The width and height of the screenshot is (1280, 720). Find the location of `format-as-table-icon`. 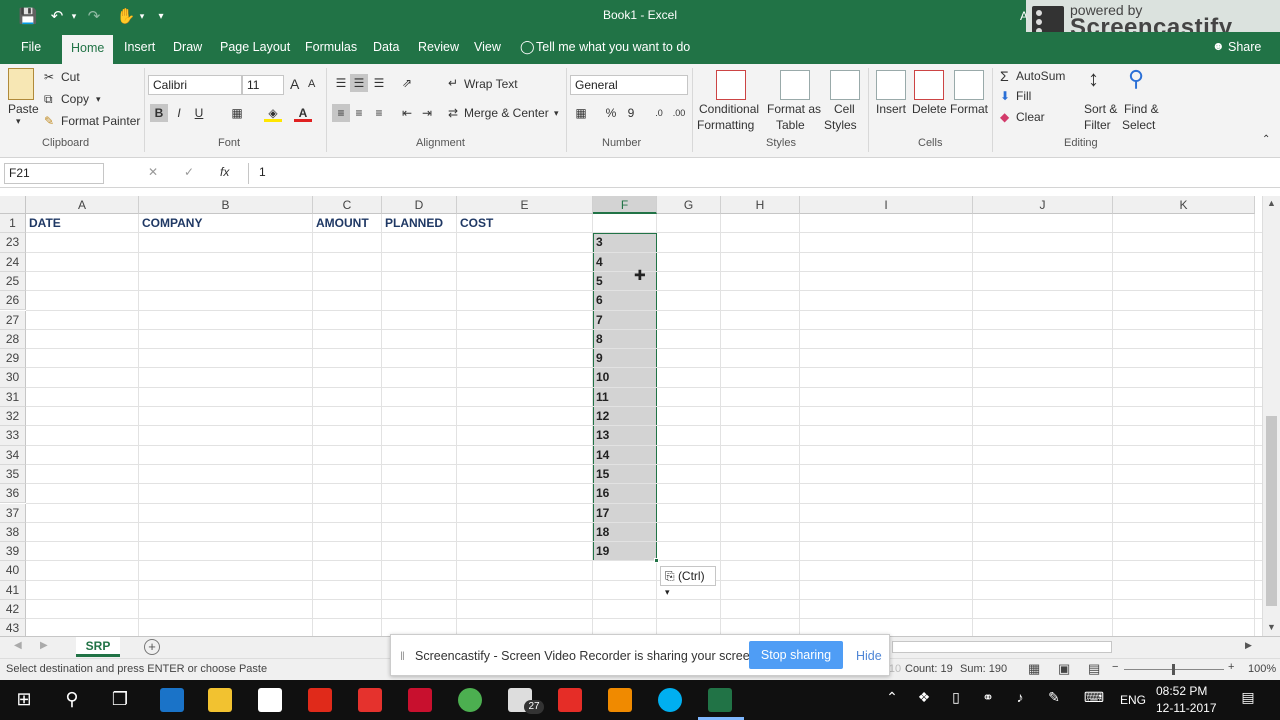

format-as-table-icon is located at coordinates (795, 85).